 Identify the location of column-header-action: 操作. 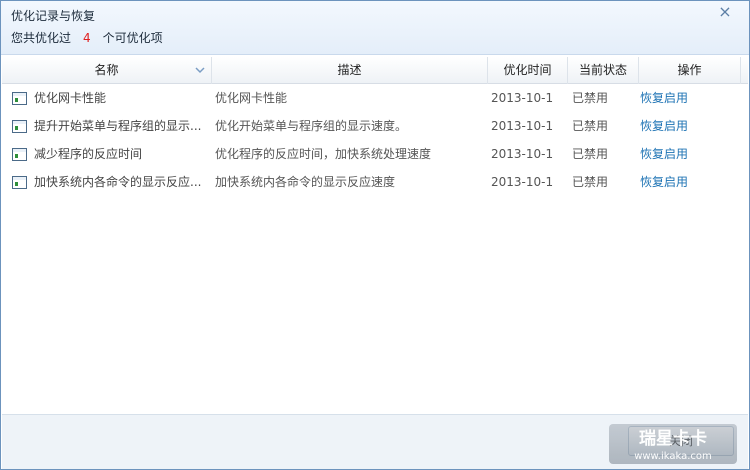
(690, 70).